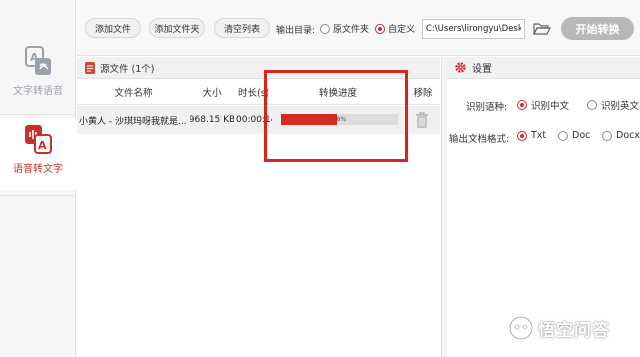 This screenshot has width=640, height=357. Describe the element at coordinates (597, 28) in the screenshot. I see `start-convert-button: 开始转换` at that location.